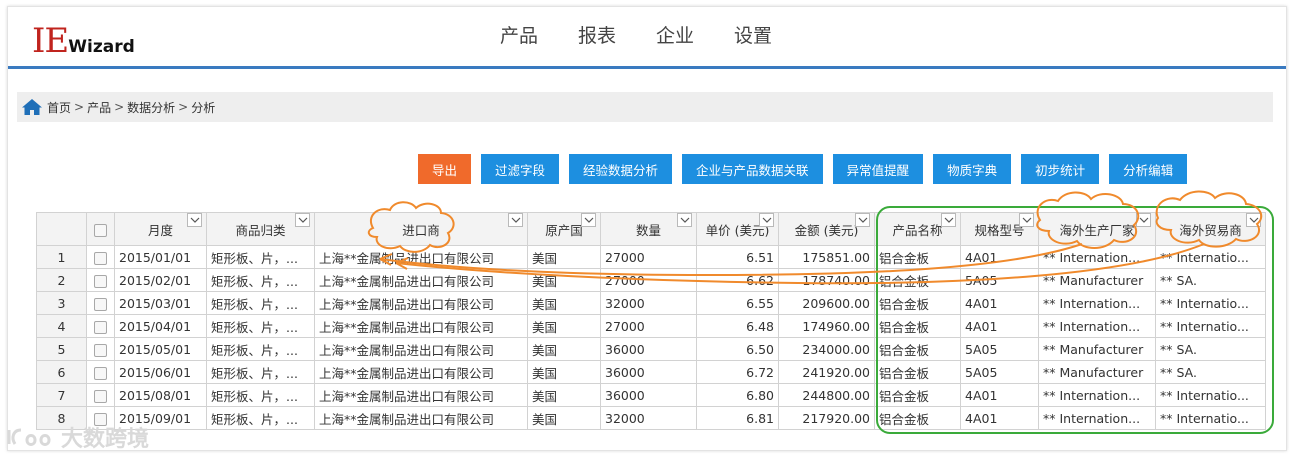 Image resolution: width=1298 pixels, height=459 pixels. Describe the element at coordinates (999, 226) in the screenshot. I see `column-header-inner: 规格型号` at that location.